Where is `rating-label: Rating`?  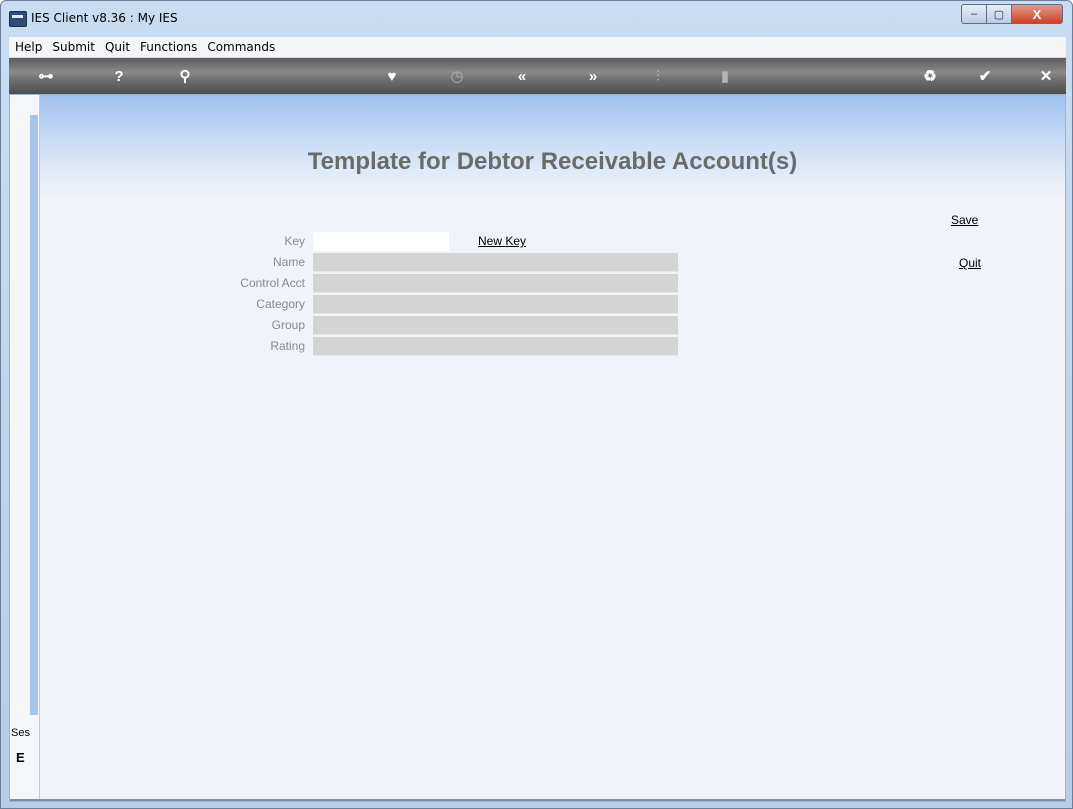 rating-label: Rating is located at coordinates (287, 346).